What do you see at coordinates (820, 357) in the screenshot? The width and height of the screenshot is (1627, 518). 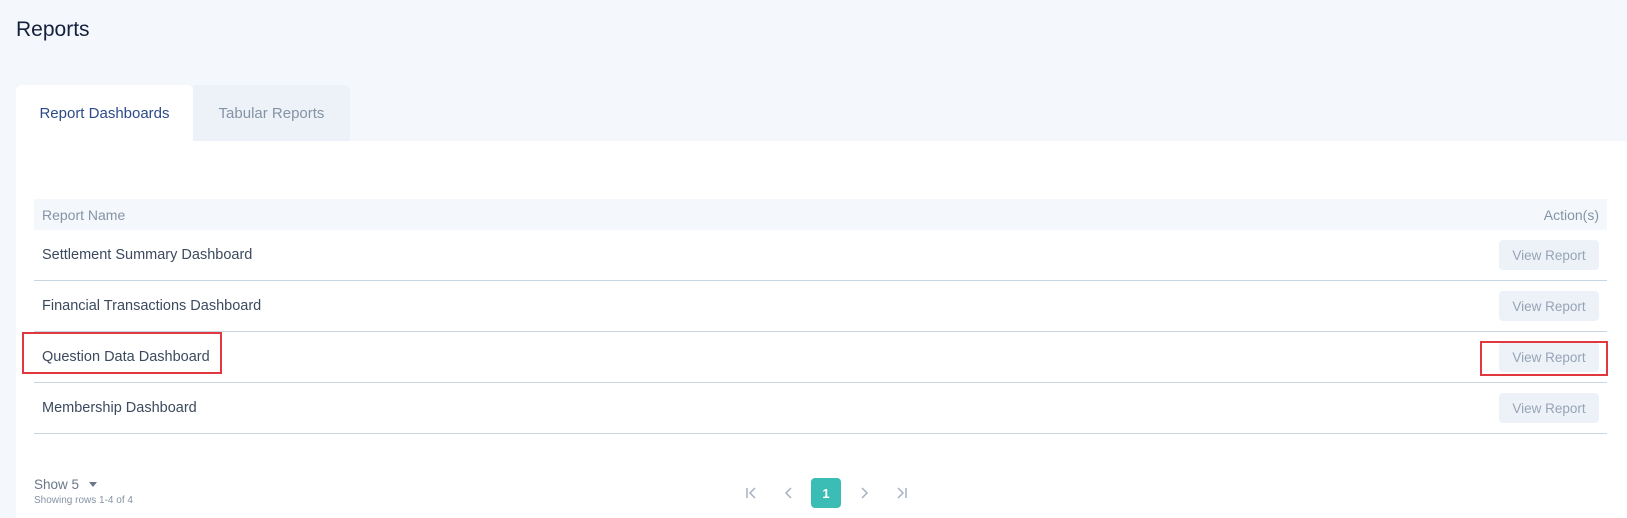 I see `table-row: Question Data Dashboard View Report` at bounding box center [820, 357].